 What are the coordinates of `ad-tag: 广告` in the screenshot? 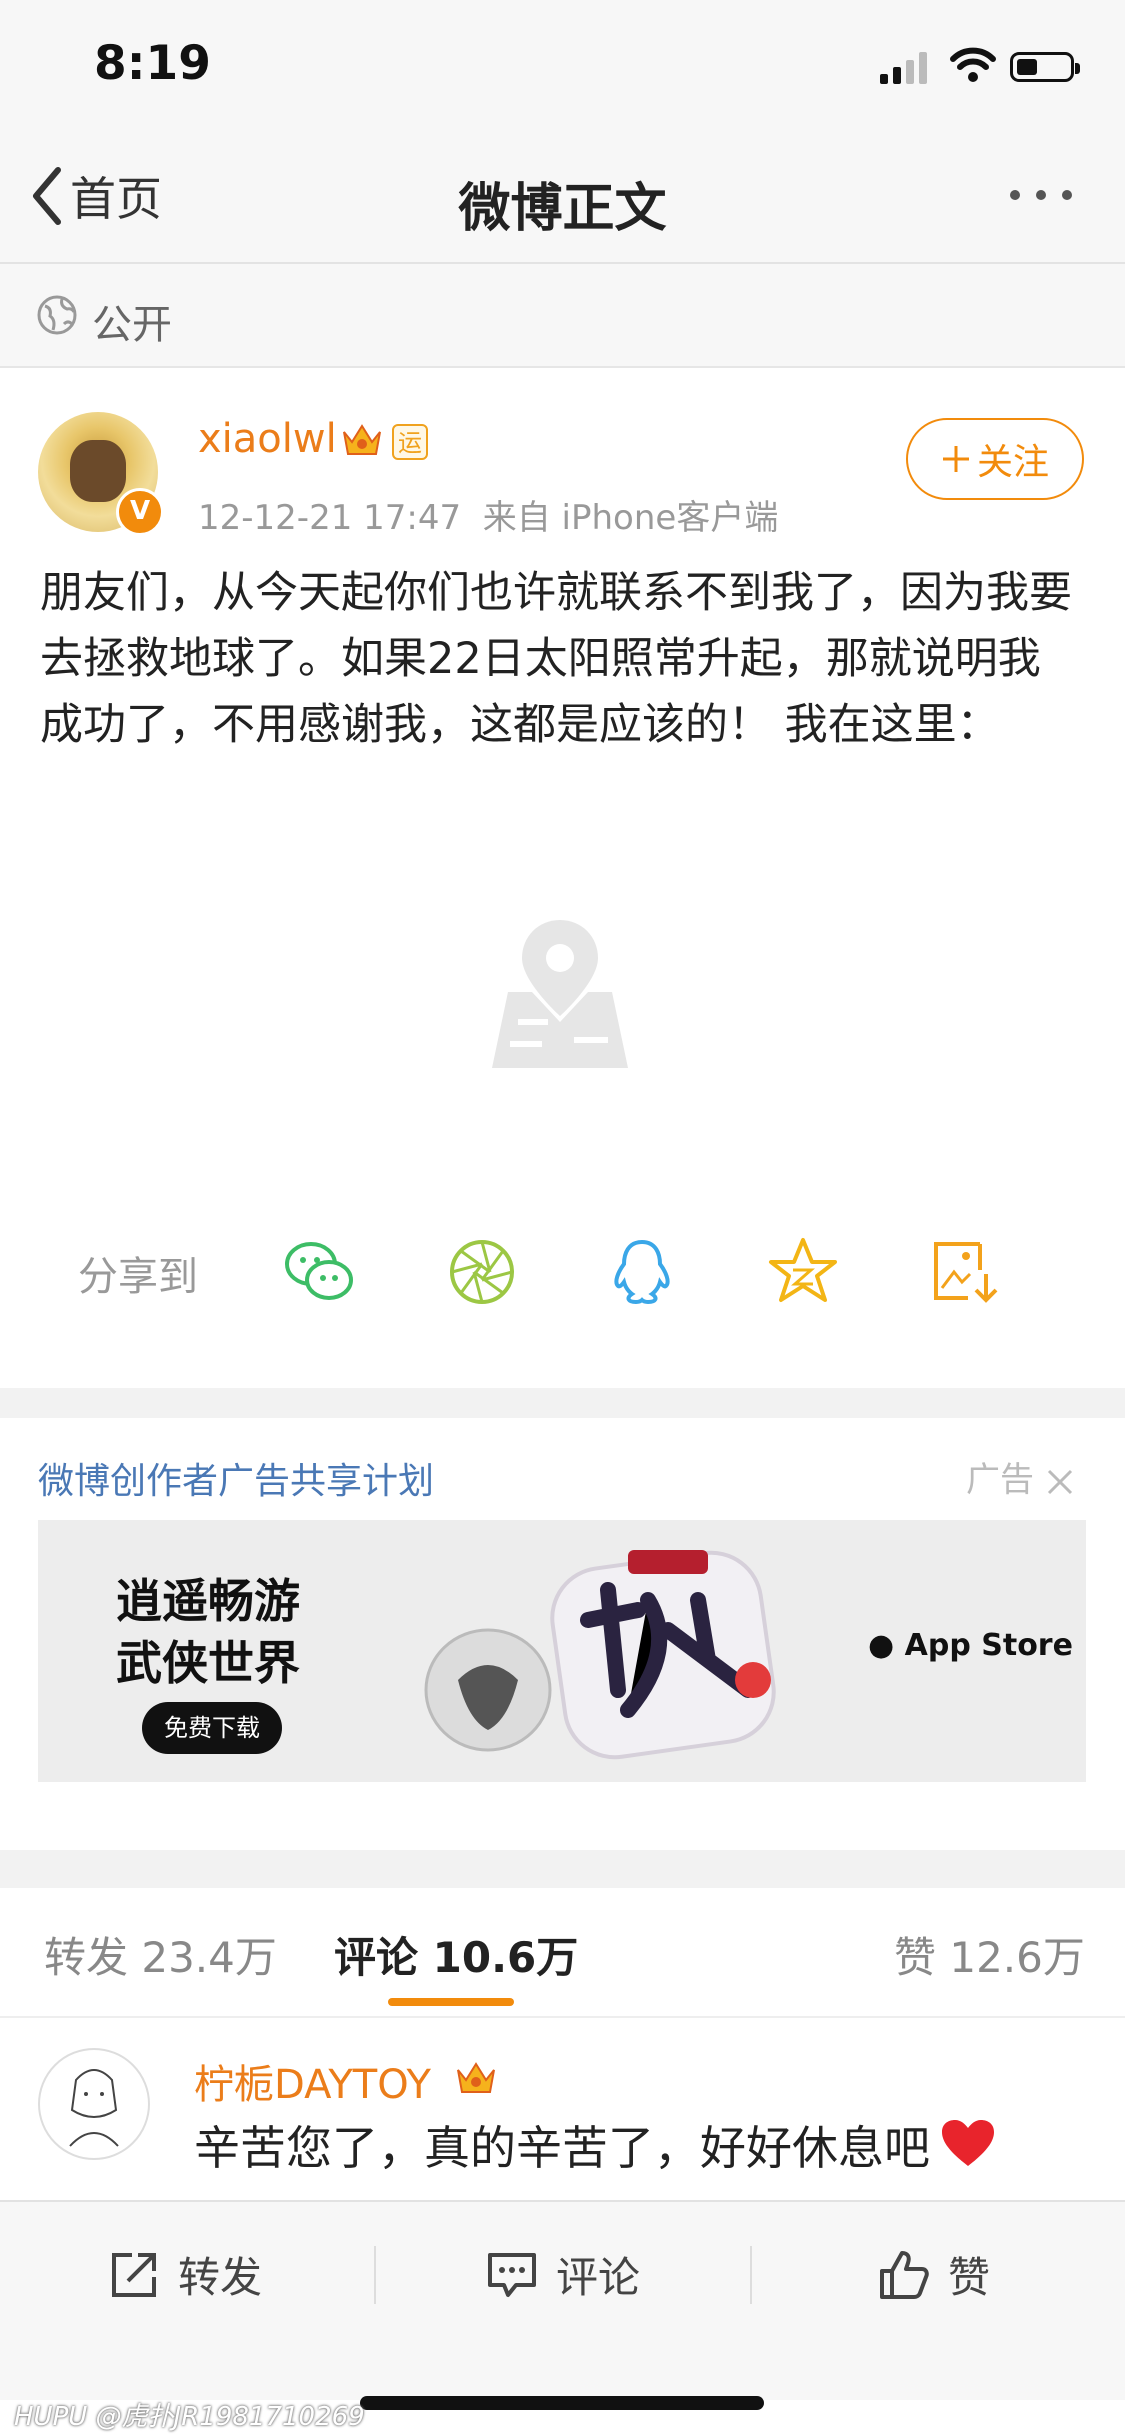 It's located at (1020, 1476).